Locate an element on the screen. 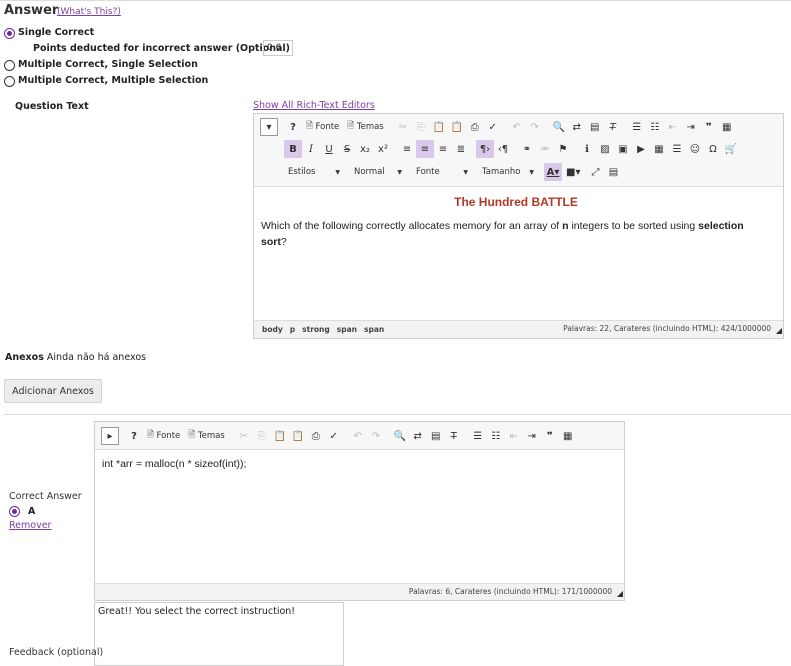  horizontal-rule-icon: ☰ is located at coordinates (677, 149).